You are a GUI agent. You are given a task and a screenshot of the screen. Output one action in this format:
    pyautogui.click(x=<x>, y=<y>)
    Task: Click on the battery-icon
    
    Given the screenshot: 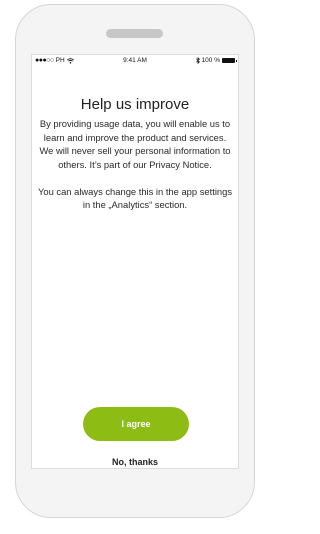 What is the action you would take?
    pyautogui.click(x=229, y=60)
    